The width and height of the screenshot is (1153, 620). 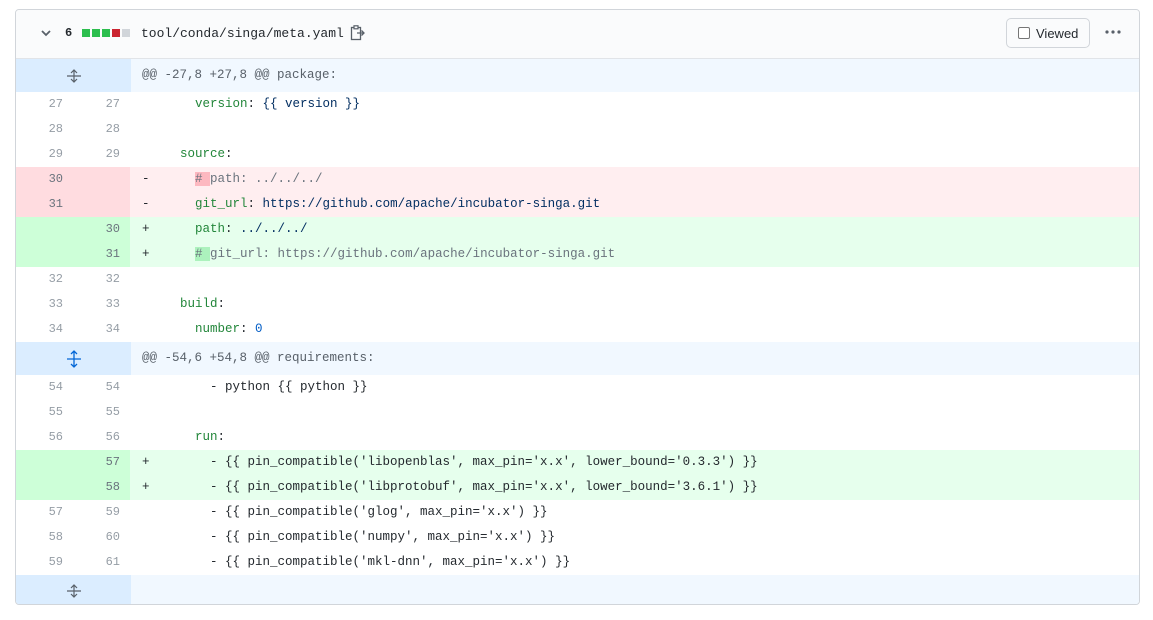 I want to click on new-line-number: 29, so click(x=101, y=154).